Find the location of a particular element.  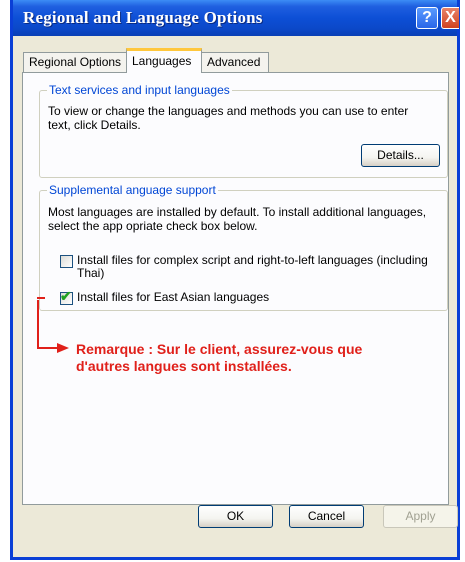

annotation-remark-line2: d'autres langues sont installées. is located at coordinates (184, 366).